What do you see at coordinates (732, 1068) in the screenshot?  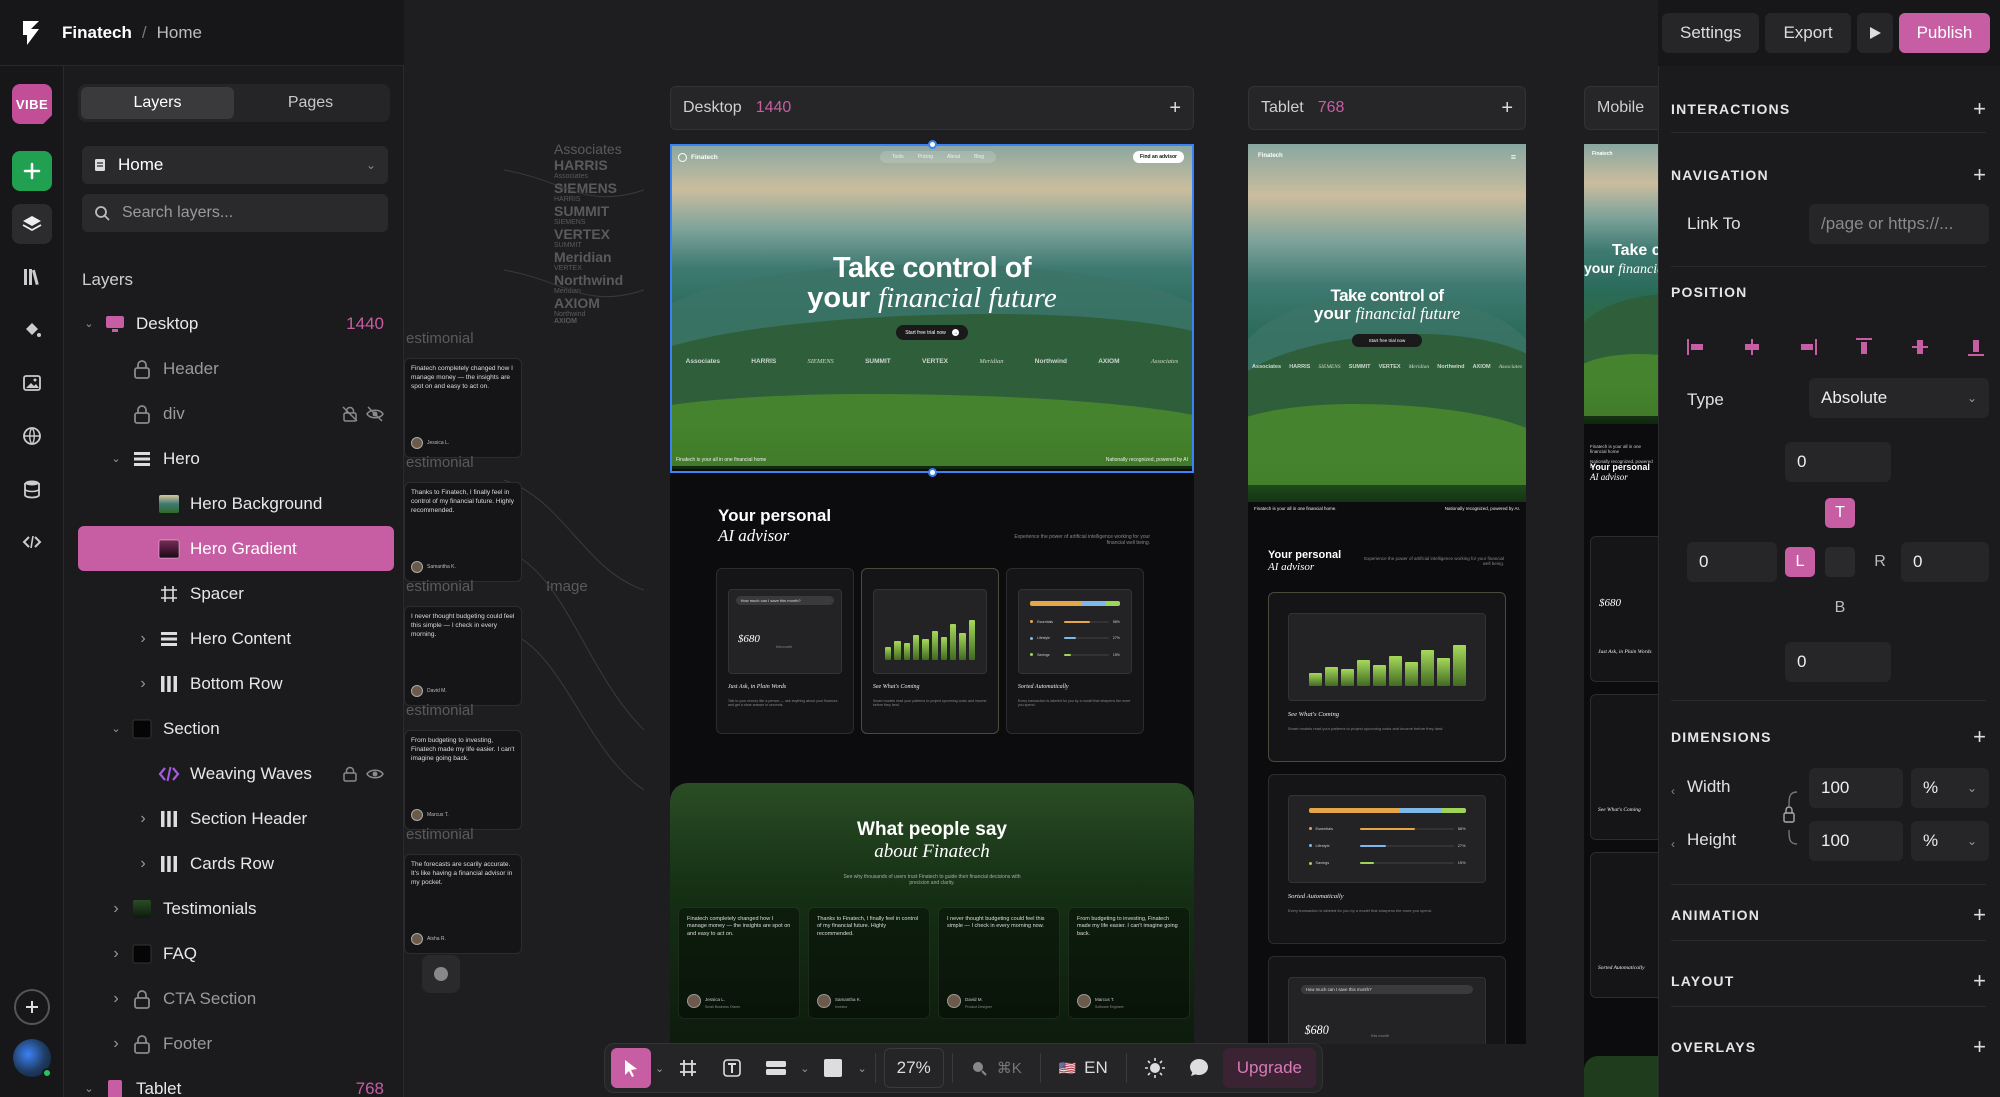 I see `text-tool-button` at bounding box center [732, 1068].